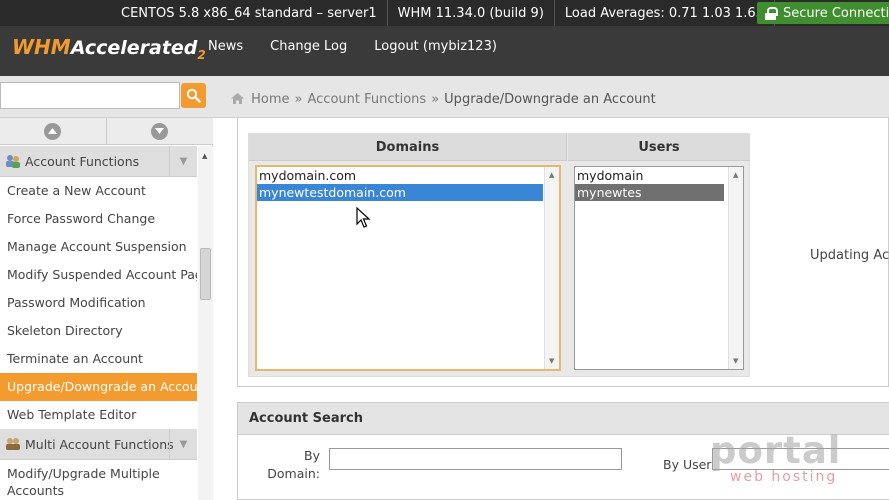  I want to click on sidebar-group-label: Account Functions, so click(82, 161).